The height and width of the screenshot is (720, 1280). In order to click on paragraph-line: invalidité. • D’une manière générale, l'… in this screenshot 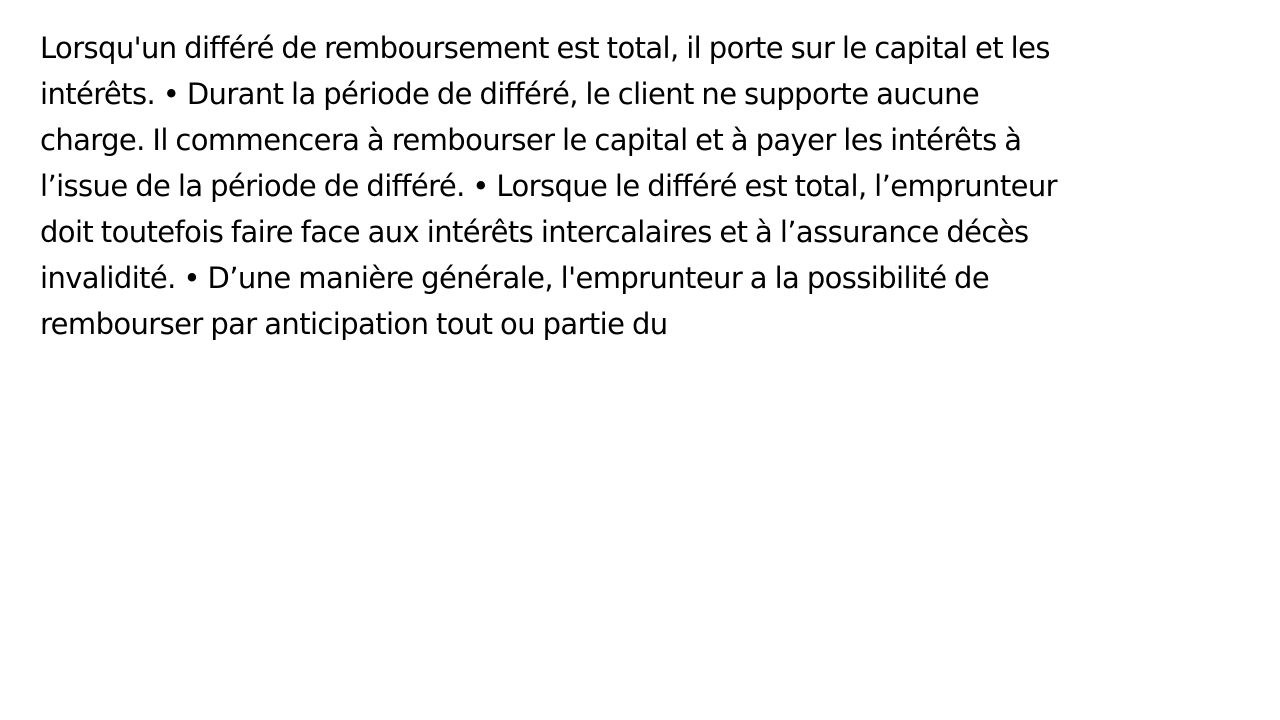, I will do `click(515, 278)`.